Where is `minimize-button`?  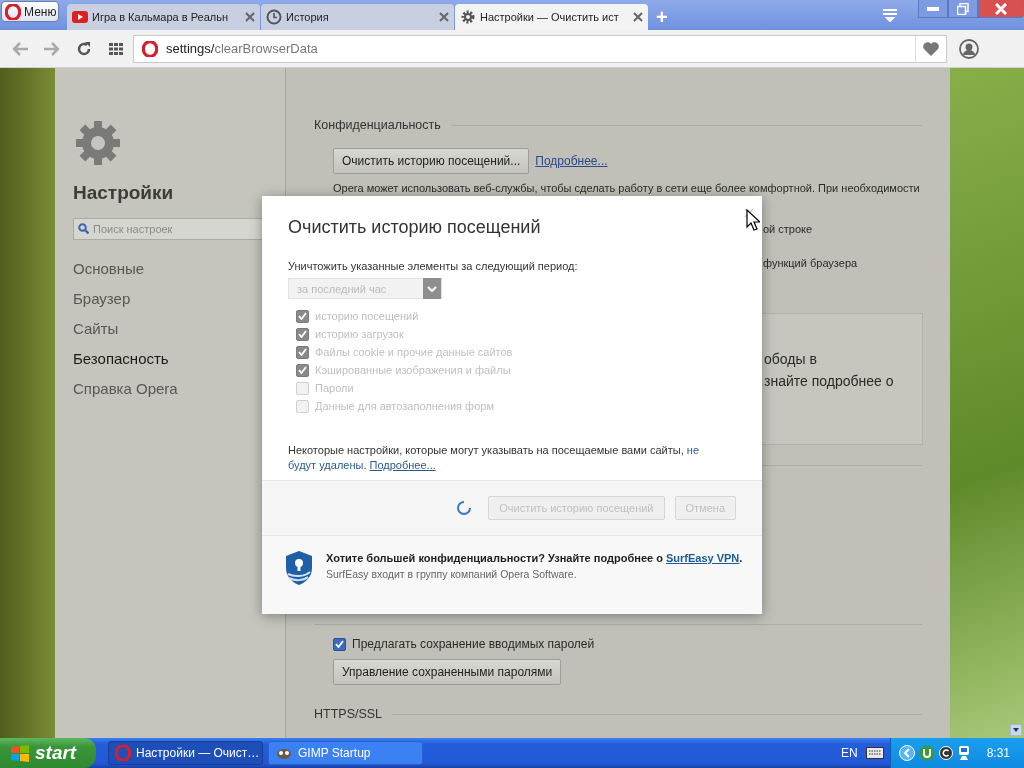 minimize-button is located at coordinates (933, 9).